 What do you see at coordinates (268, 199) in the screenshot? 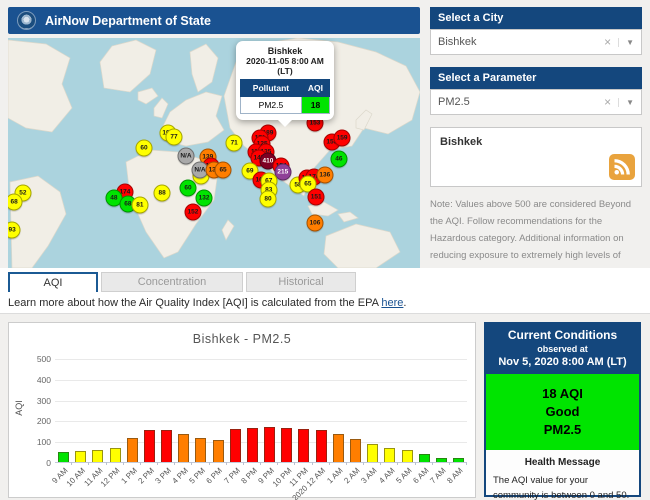
I see `aqi-marker: 80` at bounding box center [268, 199].